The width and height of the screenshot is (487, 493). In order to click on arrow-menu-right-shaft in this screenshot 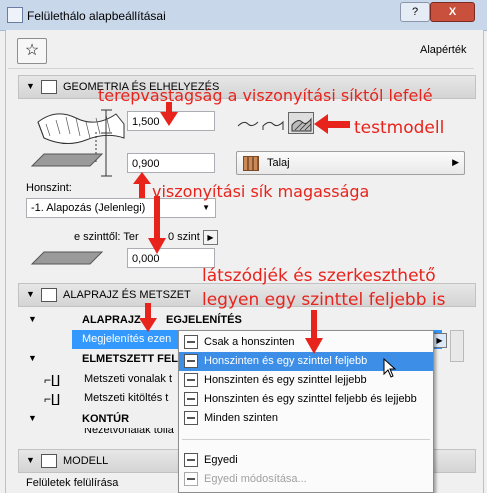, I will do `click(314, 325)`.